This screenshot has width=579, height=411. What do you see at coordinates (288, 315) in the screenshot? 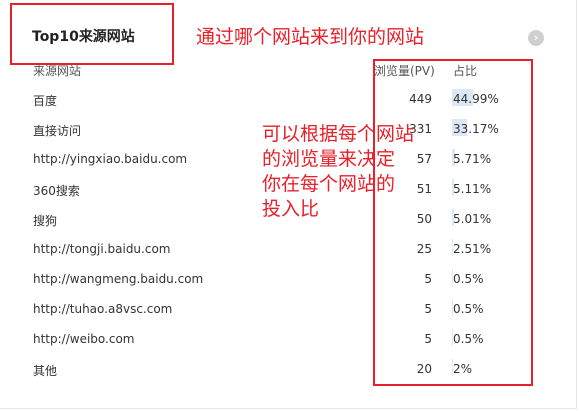
I see `table-row: http://tuhao.a8vsc.com 5 0.5%` at bounding box center [288, 315].